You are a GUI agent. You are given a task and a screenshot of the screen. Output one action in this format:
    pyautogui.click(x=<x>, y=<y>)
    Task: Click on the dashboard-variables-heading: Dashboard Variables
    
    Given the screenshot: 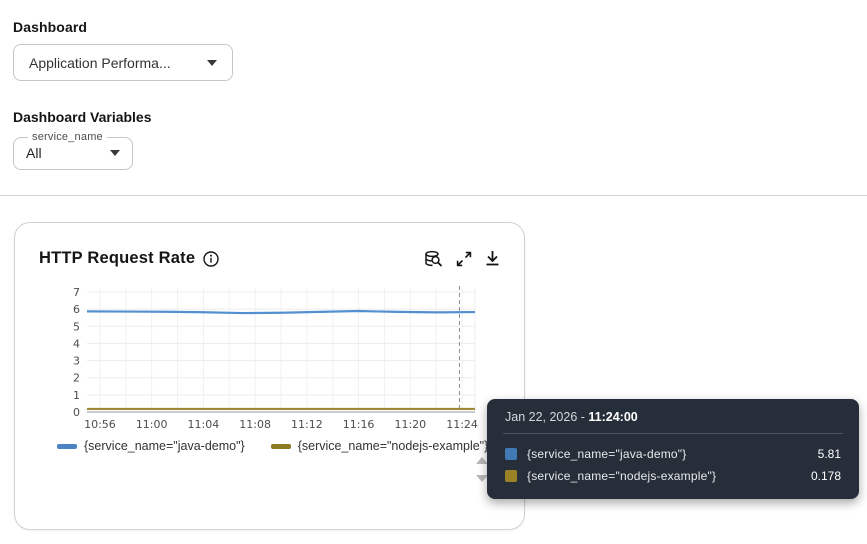 What is the action you would take?
    pyautogui.click(x=82, y=117)
    